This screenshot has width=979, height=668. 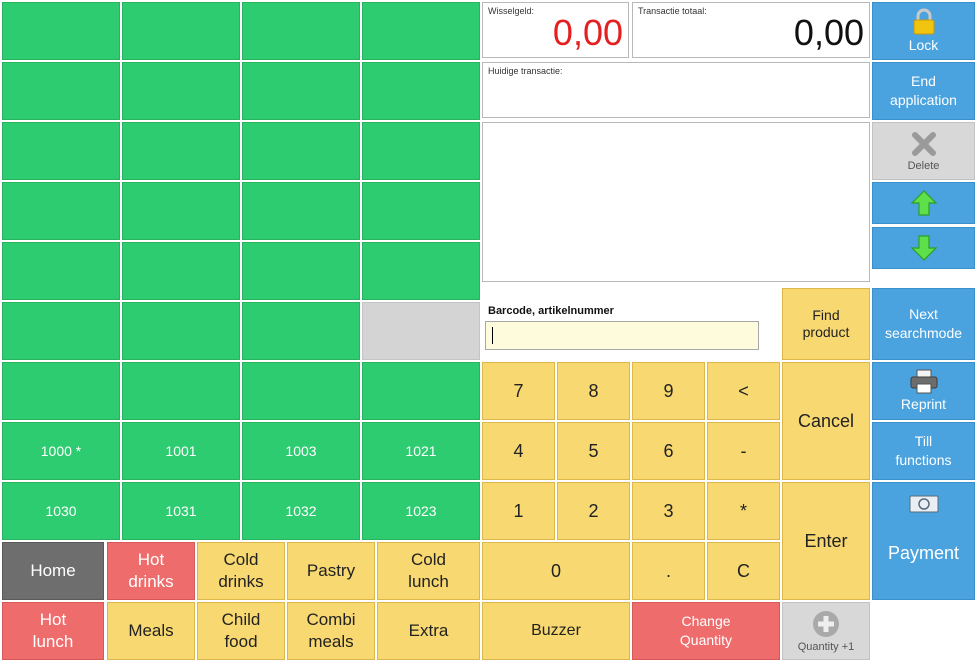 I want to click on quantity-plus-one-label: Quantity +1, so click(x=826, y=646).